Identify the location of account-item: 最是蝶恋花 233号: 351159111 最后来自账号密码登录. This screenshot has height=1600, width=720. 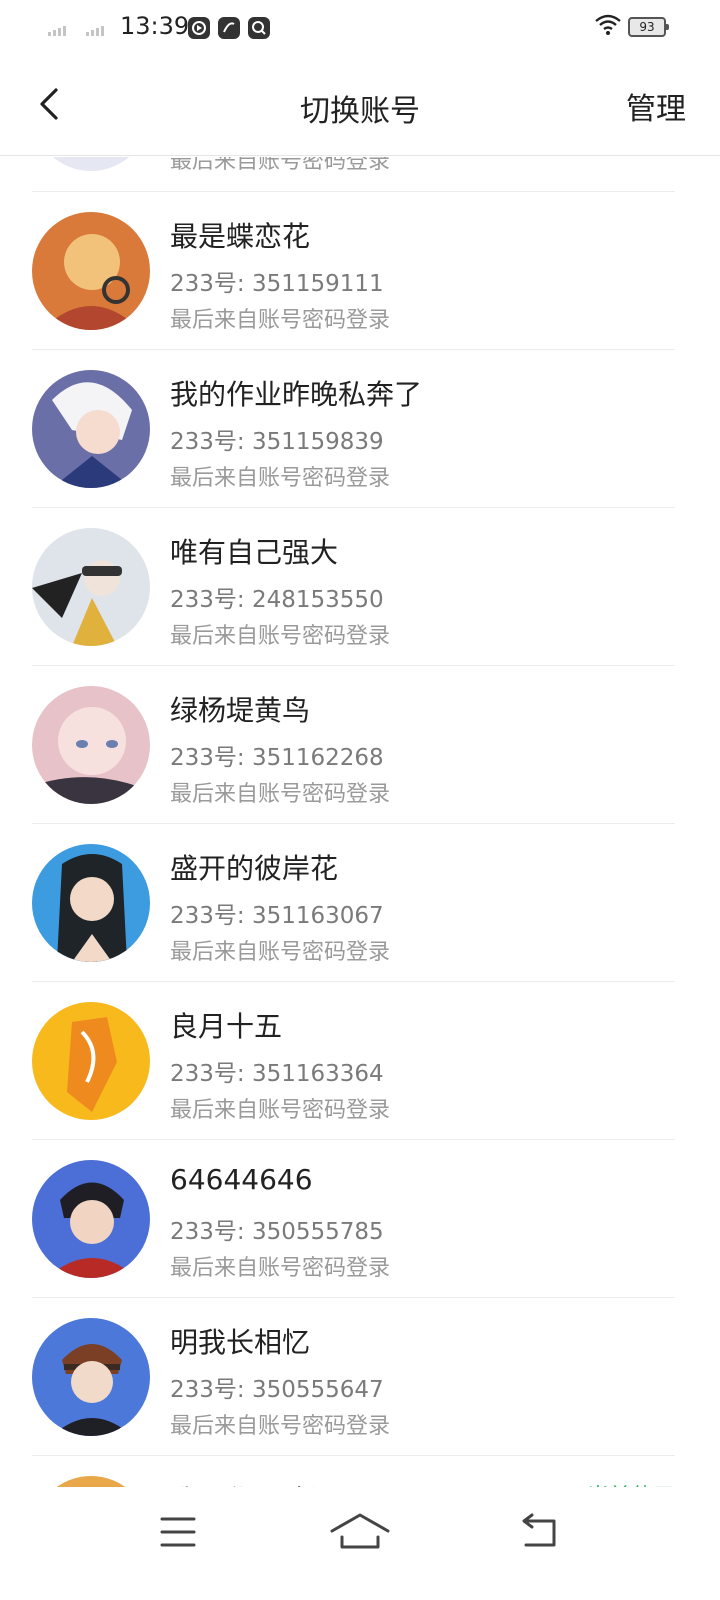
(360, 271).